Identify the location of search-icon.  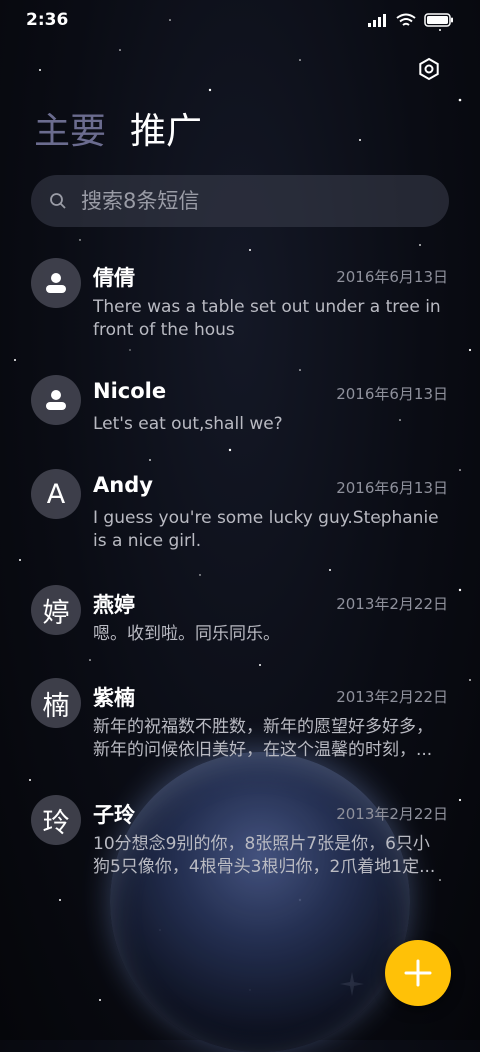
(58, 201).